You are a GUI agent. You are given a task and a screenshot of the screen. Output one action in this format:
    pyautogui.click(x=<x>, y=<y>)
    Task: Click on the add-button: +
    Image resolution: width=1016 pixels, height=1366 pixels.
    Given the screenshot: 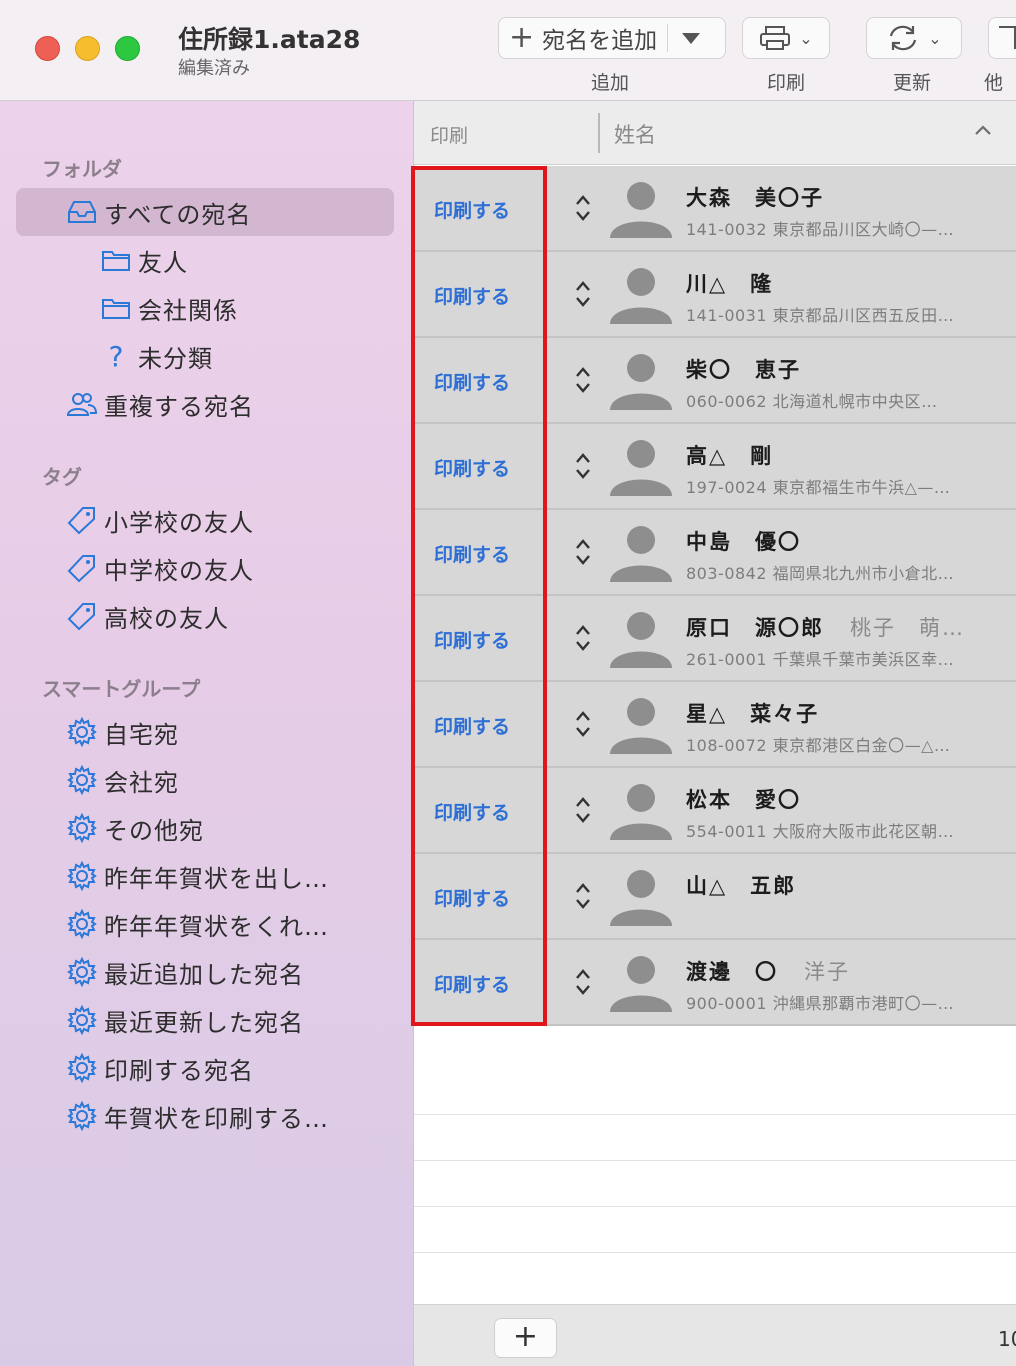 What is the action you would take?
    pyautogui.click(x=525, y=1338)
    